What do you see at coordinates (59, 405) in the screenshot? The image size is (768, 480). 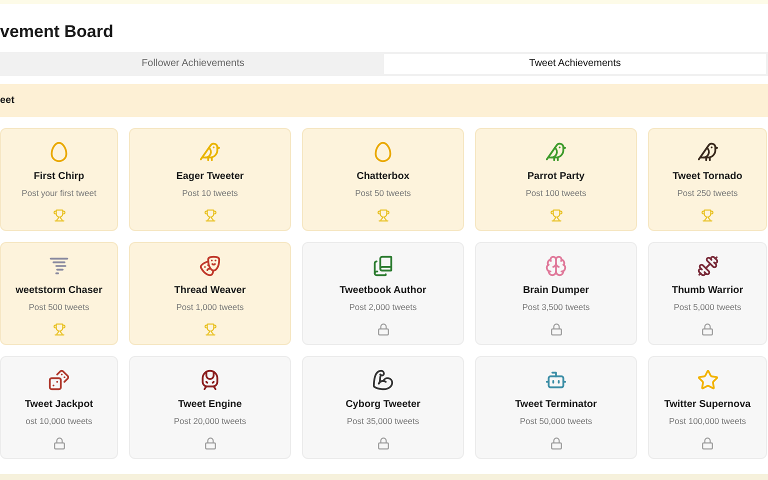 I see `achievement-name: Tweet Jackpot` at bounding box center [59, 405].